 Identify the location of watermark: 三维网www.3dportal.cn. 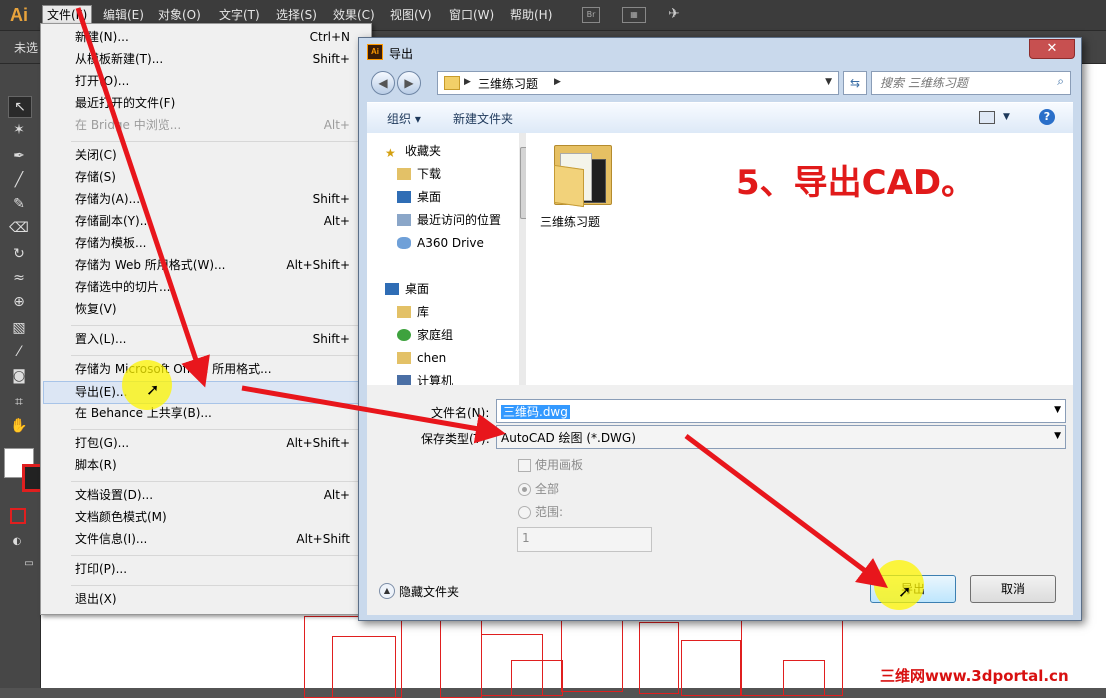
(974, 676).